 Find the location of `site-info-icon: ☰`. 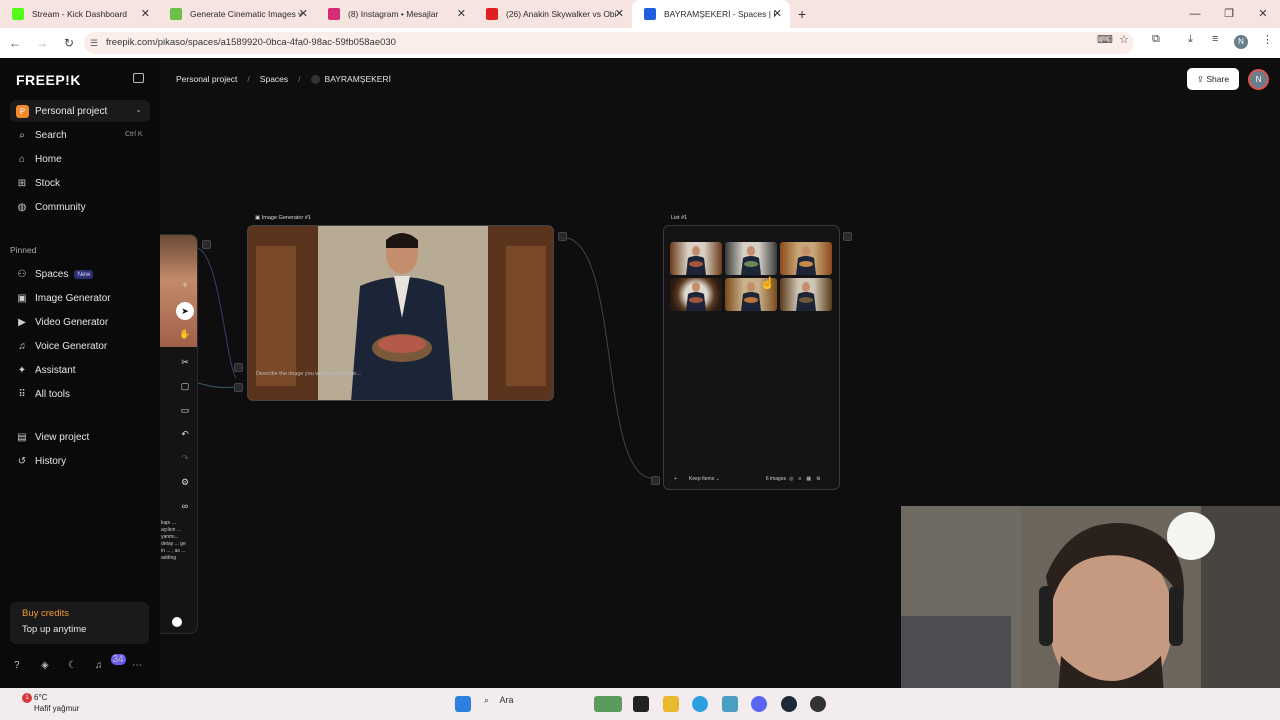

site-info-icon: ☰ is located at coordinates (94, 43).